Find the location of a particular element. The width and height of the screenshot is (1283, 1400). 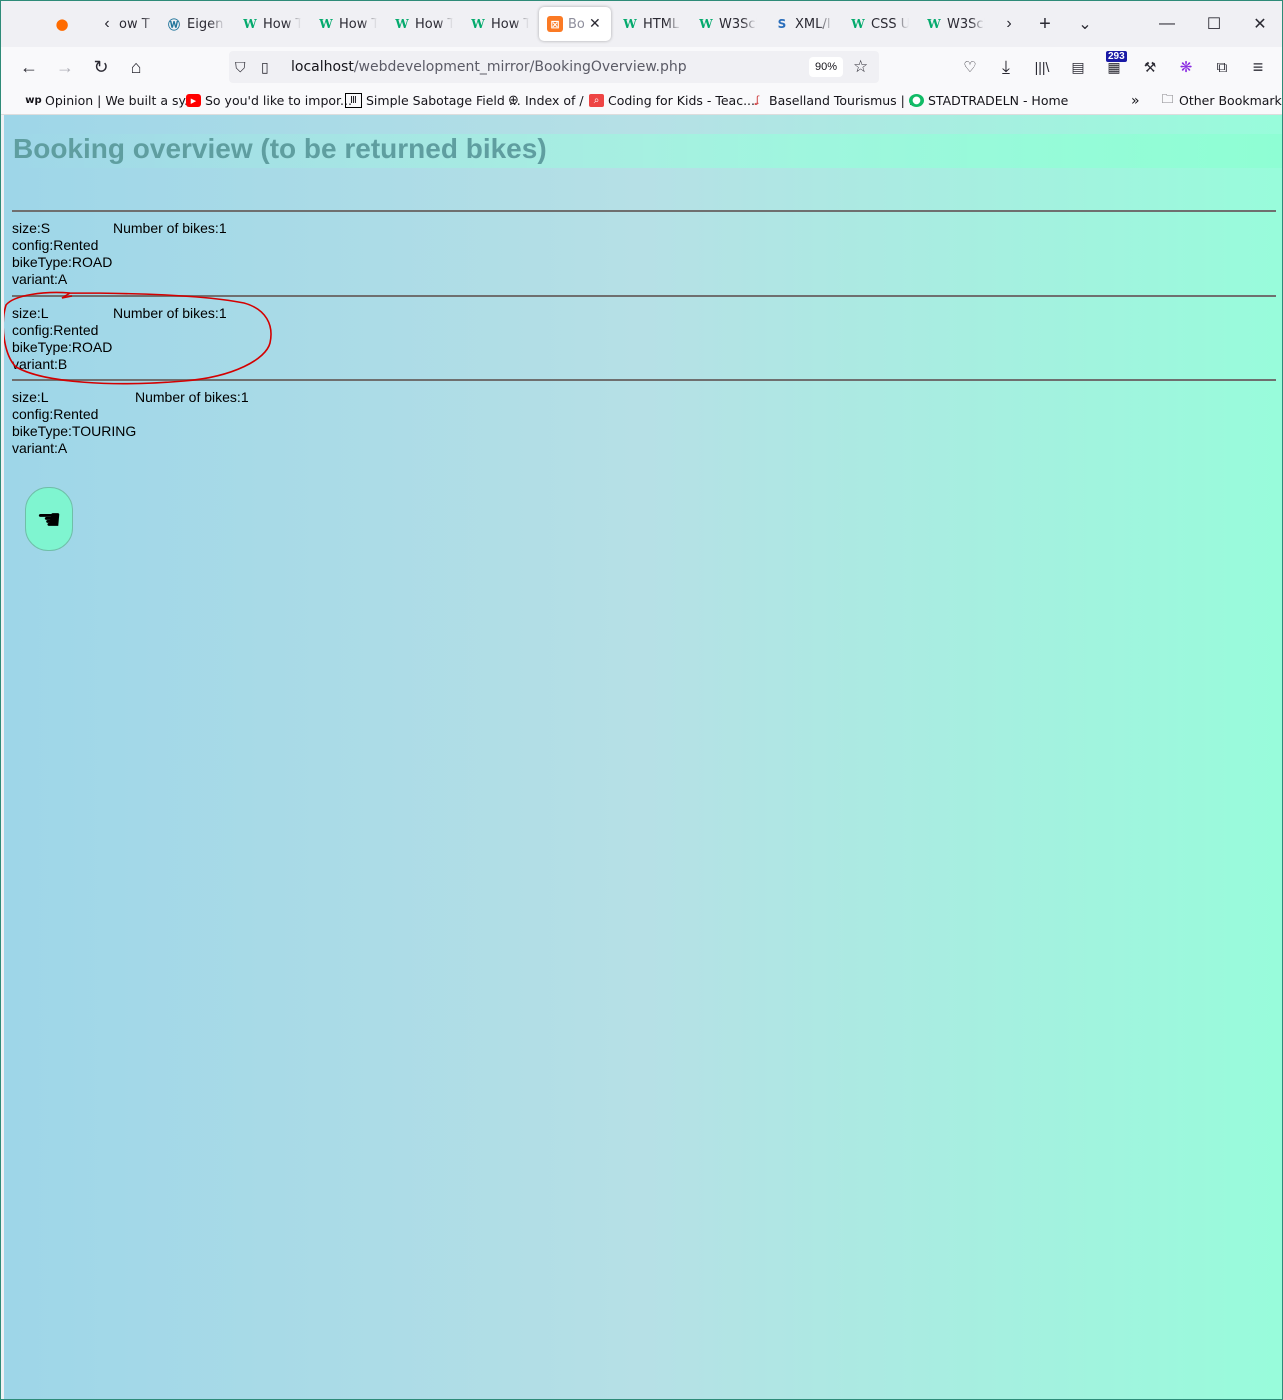

tab-1: ow T is located at coordinates (138, 24).